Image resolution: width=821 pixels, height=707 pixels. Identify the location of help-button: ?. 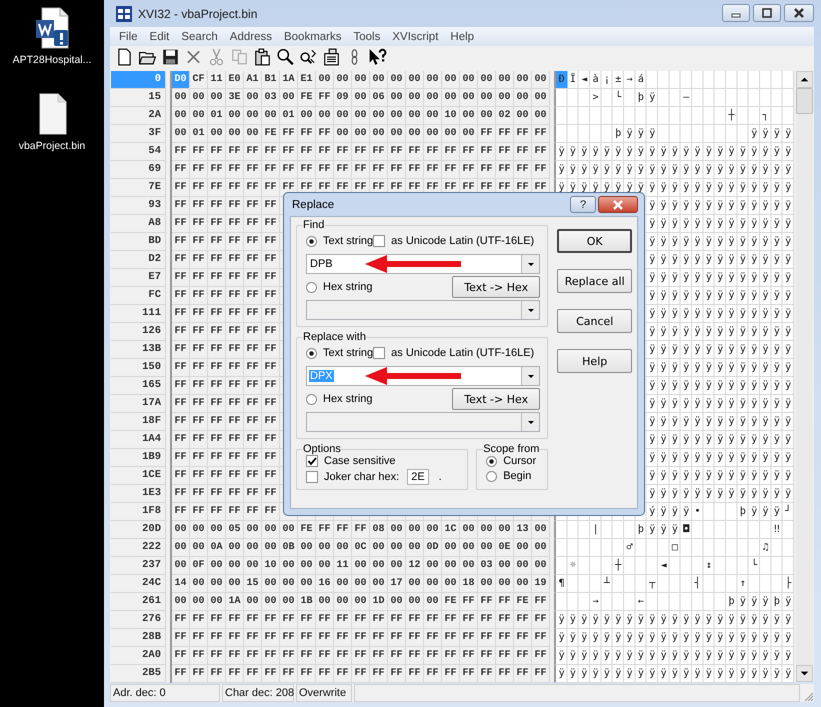
(583, 204).